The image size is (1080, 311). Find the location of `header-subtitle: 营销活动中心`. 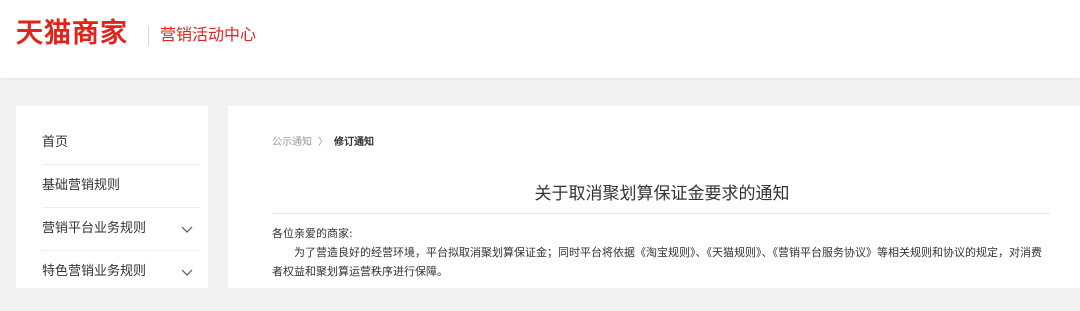

header-subtitle: 营销活动中心 is located at coordinates (208, 35).